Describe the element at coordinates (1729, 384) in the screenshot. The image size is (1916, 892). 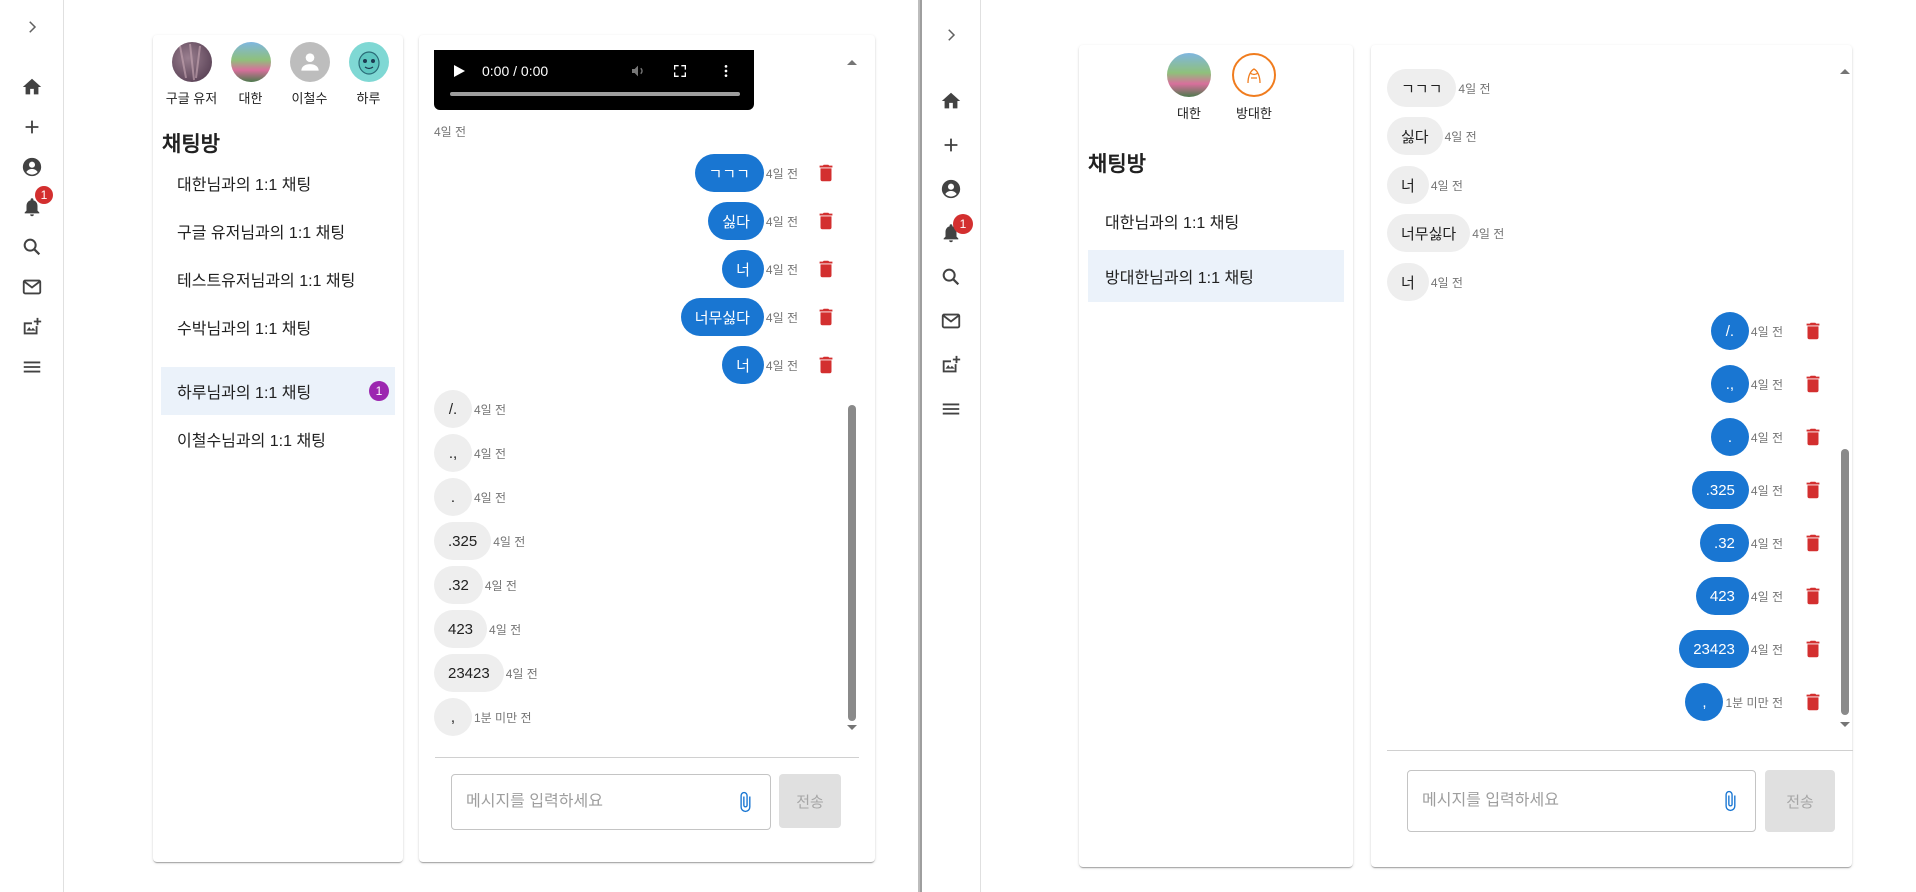
I see `message-bubble: .,` at that location.